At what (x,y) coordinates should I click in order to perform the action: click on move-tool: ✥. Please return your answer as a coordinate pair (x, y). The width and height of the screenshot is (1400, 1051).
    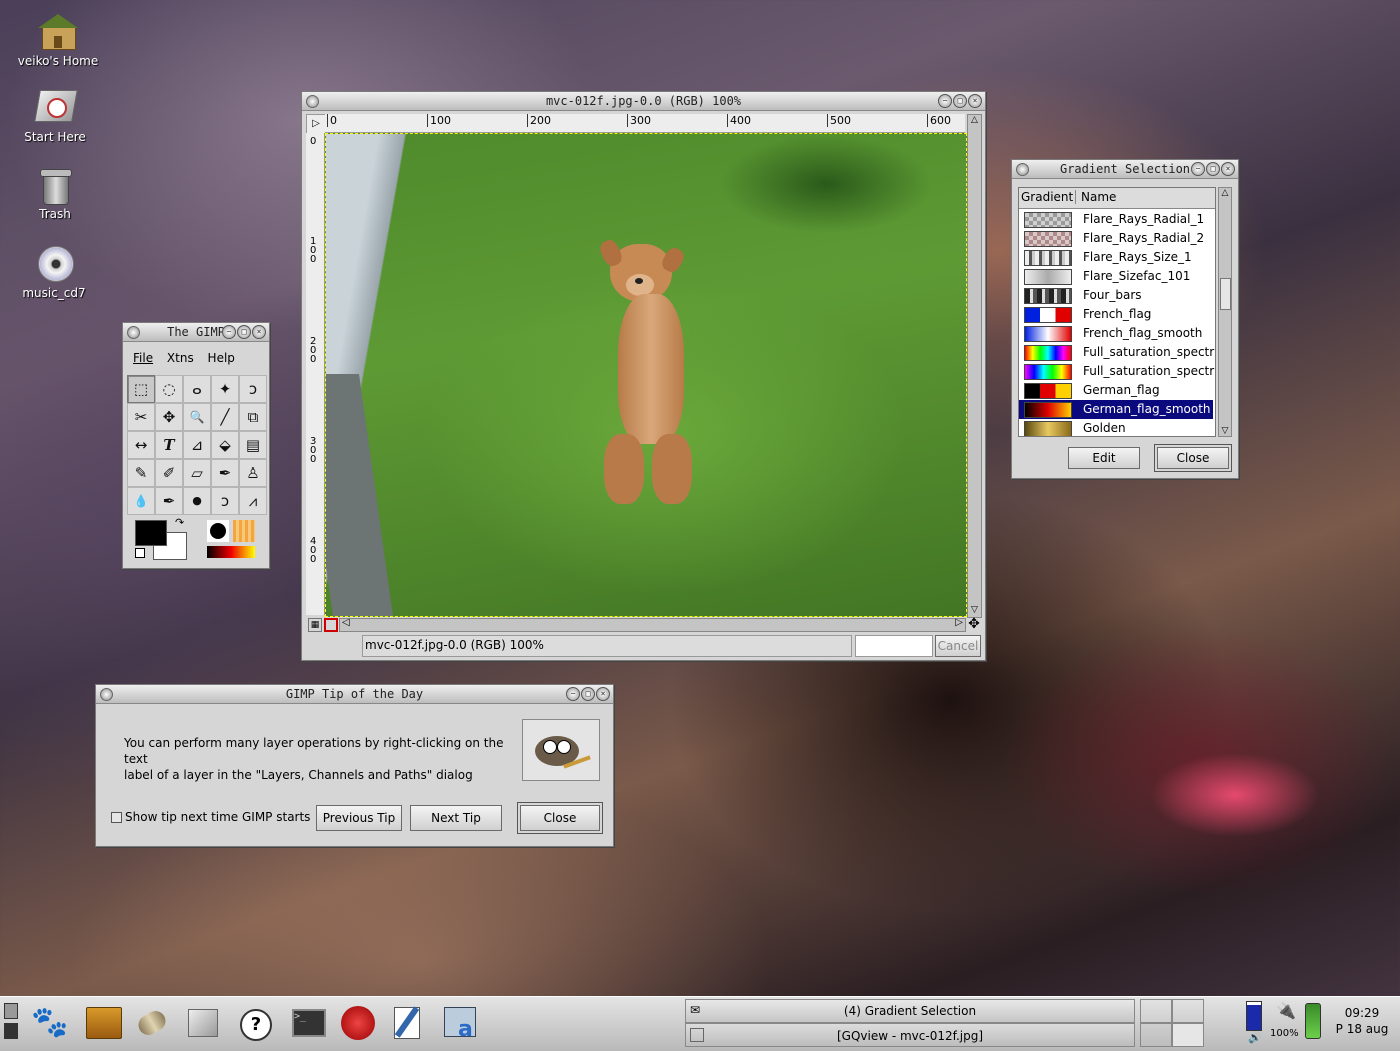
    Looking at the image, I should click on (169, 417).